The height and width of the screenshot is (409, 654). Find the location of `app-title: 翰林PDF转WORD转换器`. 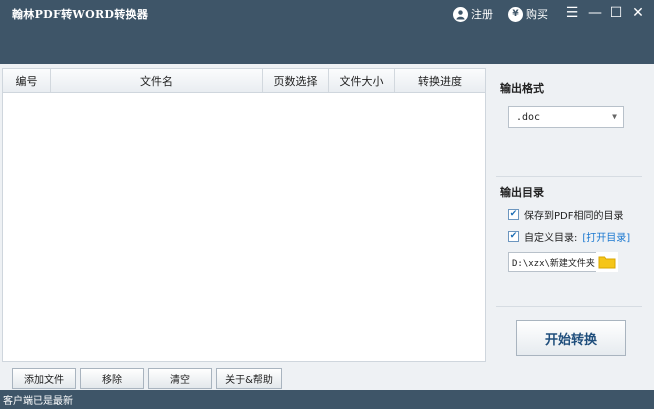

app-title: 翰林PDF转WORD转换器 is located at coordinates (80, 14).